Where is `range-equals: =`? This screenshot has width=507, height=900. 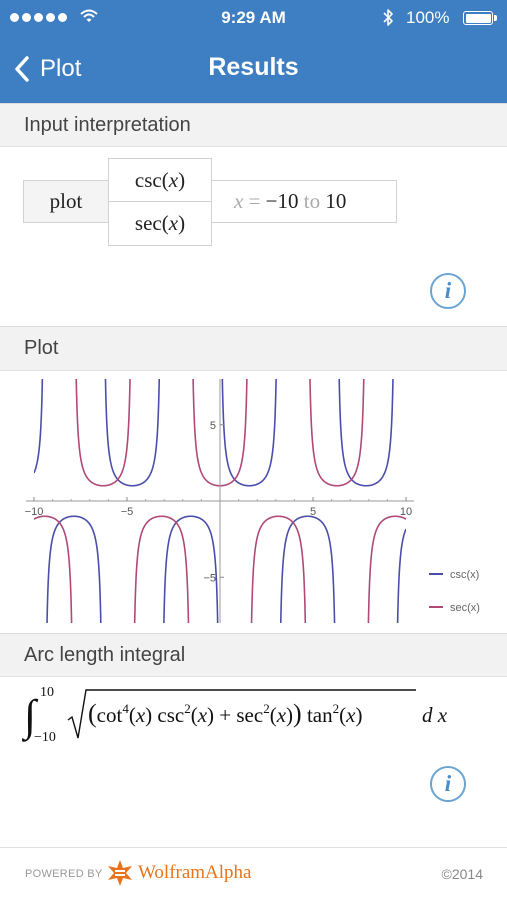 range-equals: = is located at coordinates (254, 201).